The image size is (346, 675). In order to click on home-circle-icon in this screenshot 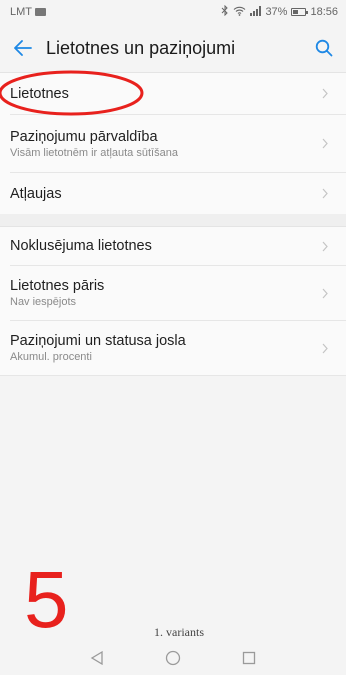, I will do `click(173, 658)`.